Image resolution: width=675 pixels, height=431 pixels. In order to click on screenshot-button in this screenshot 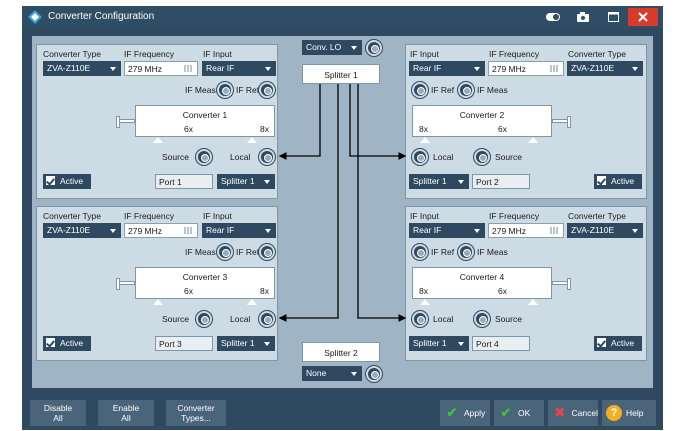, I will do `click(583, 17)`.